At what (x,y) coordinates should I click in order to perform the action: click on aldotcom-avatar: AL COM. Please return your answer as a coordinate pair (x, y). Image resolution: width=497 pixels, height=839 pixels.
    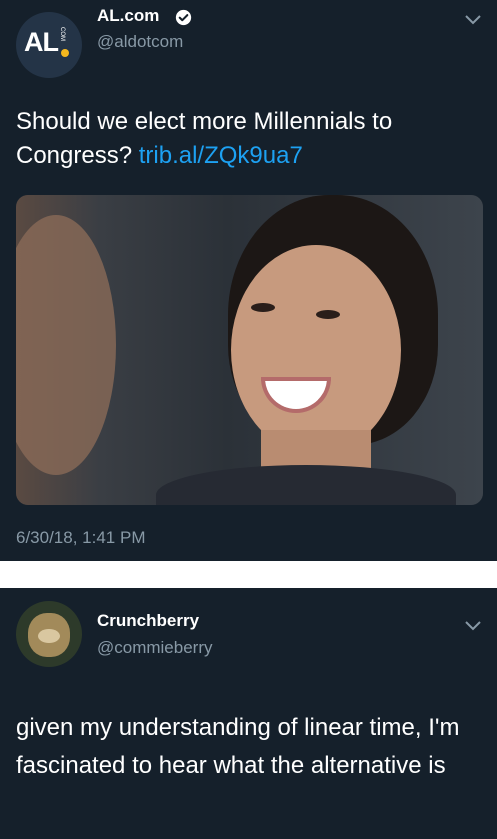
    Looking at the image, I should click on (49, 45).